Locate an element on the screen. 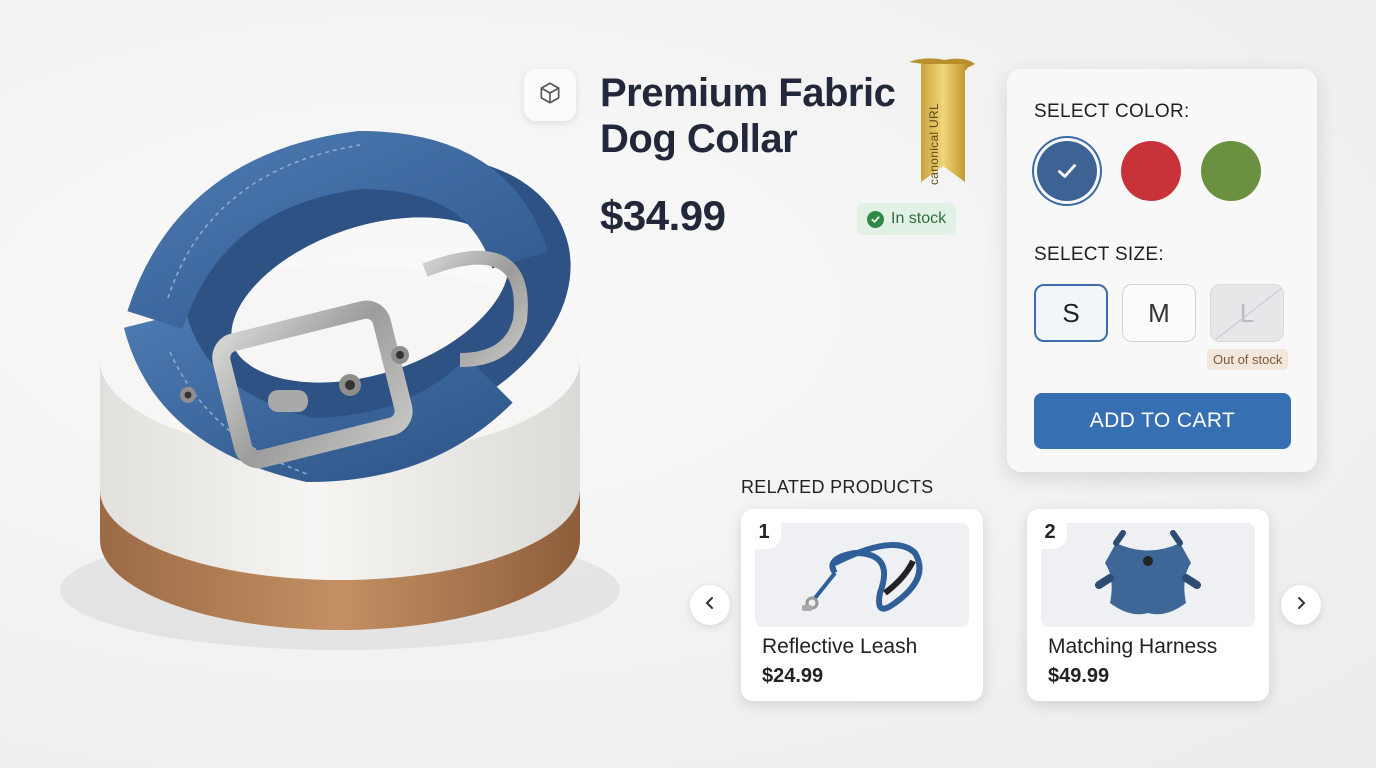  checkmark-icon is located at coordinates (1067, 173).